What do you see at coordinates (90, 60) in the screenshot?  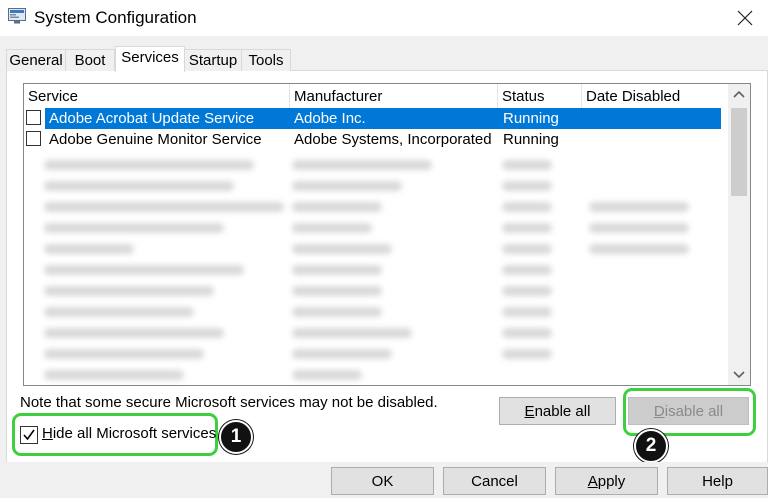 I see `tab-boot: Boot` at bounding box center [90, 60].